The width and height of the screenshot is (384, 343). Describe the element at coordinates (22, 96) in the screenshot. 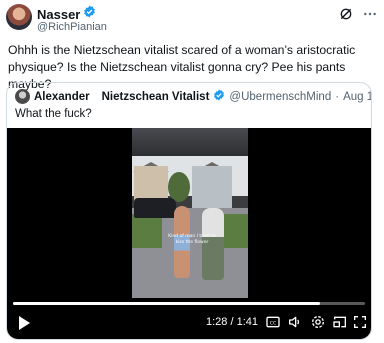

I see `quoted-avatar` at that location.